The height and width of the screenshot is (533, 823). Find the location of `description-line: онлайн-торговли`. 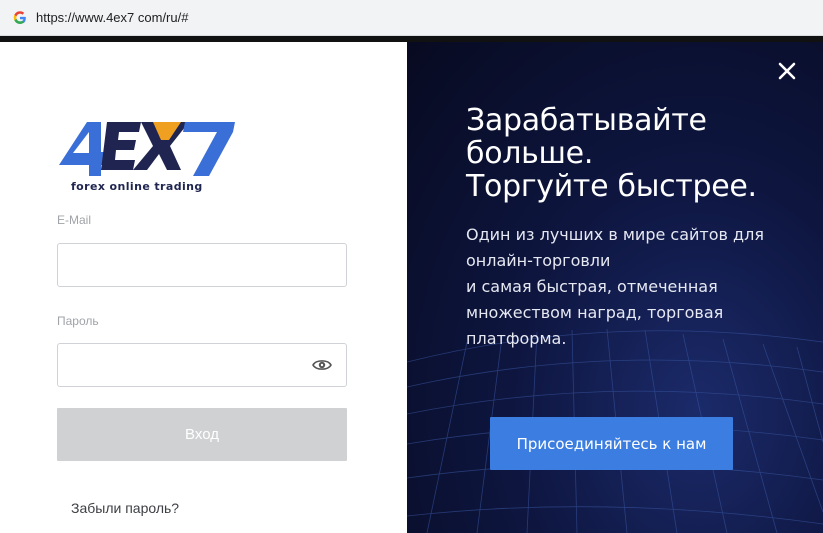

description-line: онлайн-торговли is located at coordinates (538, 260).